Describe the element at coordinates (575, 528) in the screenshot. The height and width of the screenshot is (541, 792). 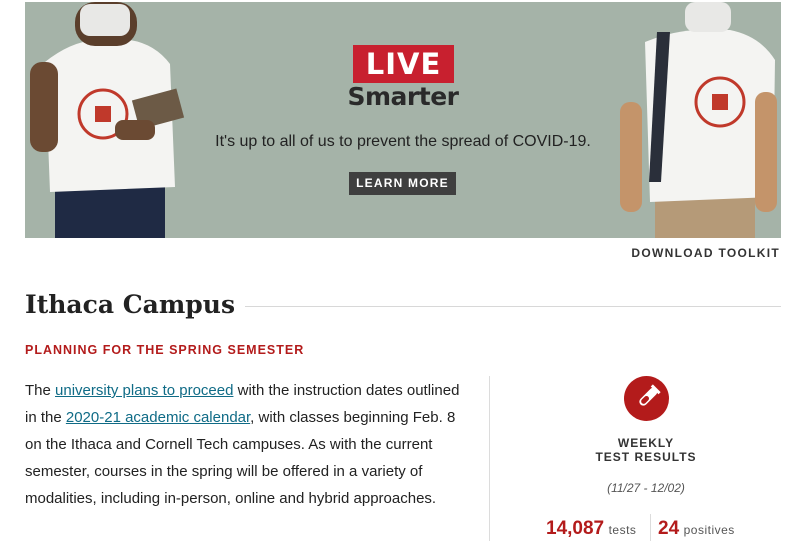
I see `tests-count: 14,087` at that location.